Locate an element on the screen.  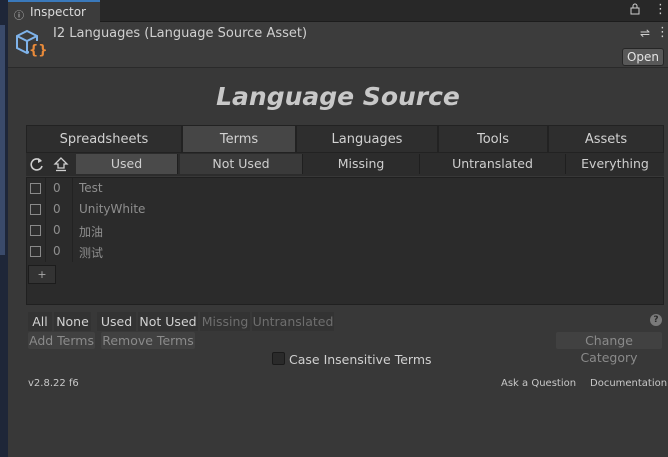
filter-everything: Everything is located at coordinates (615, 164).